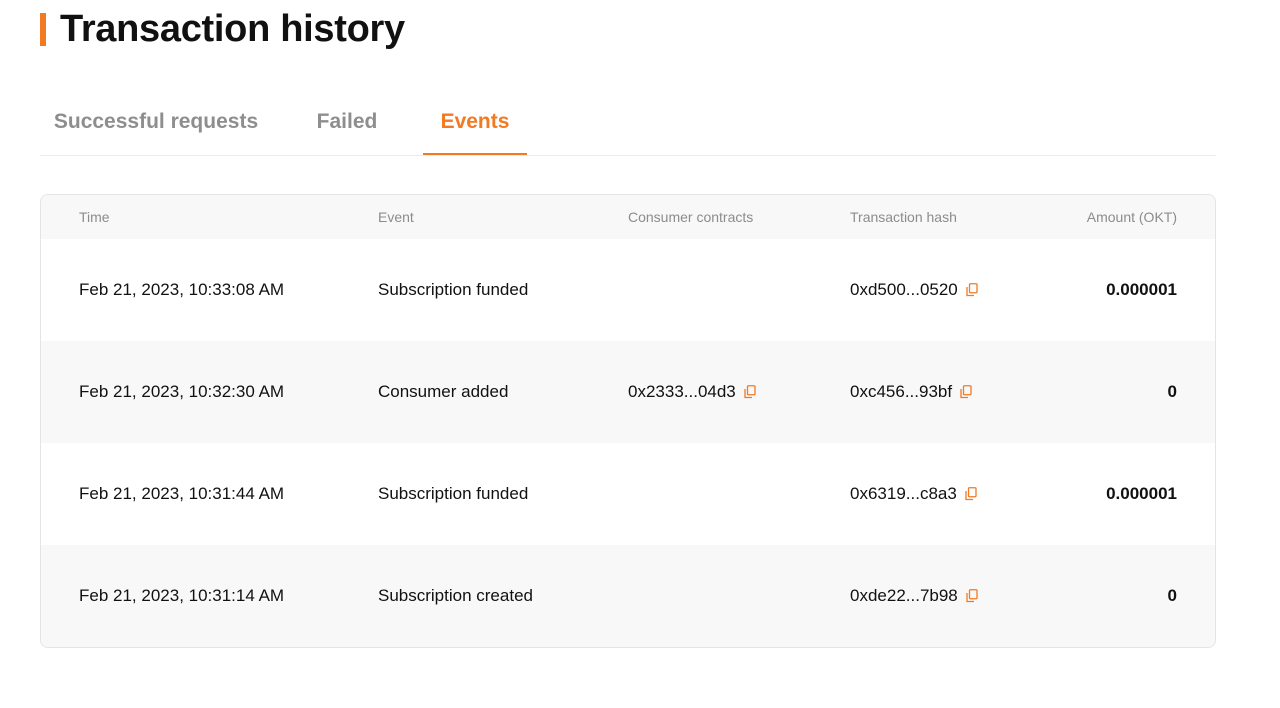  I want to click on page-header: Transaction history, so click(222, 29).